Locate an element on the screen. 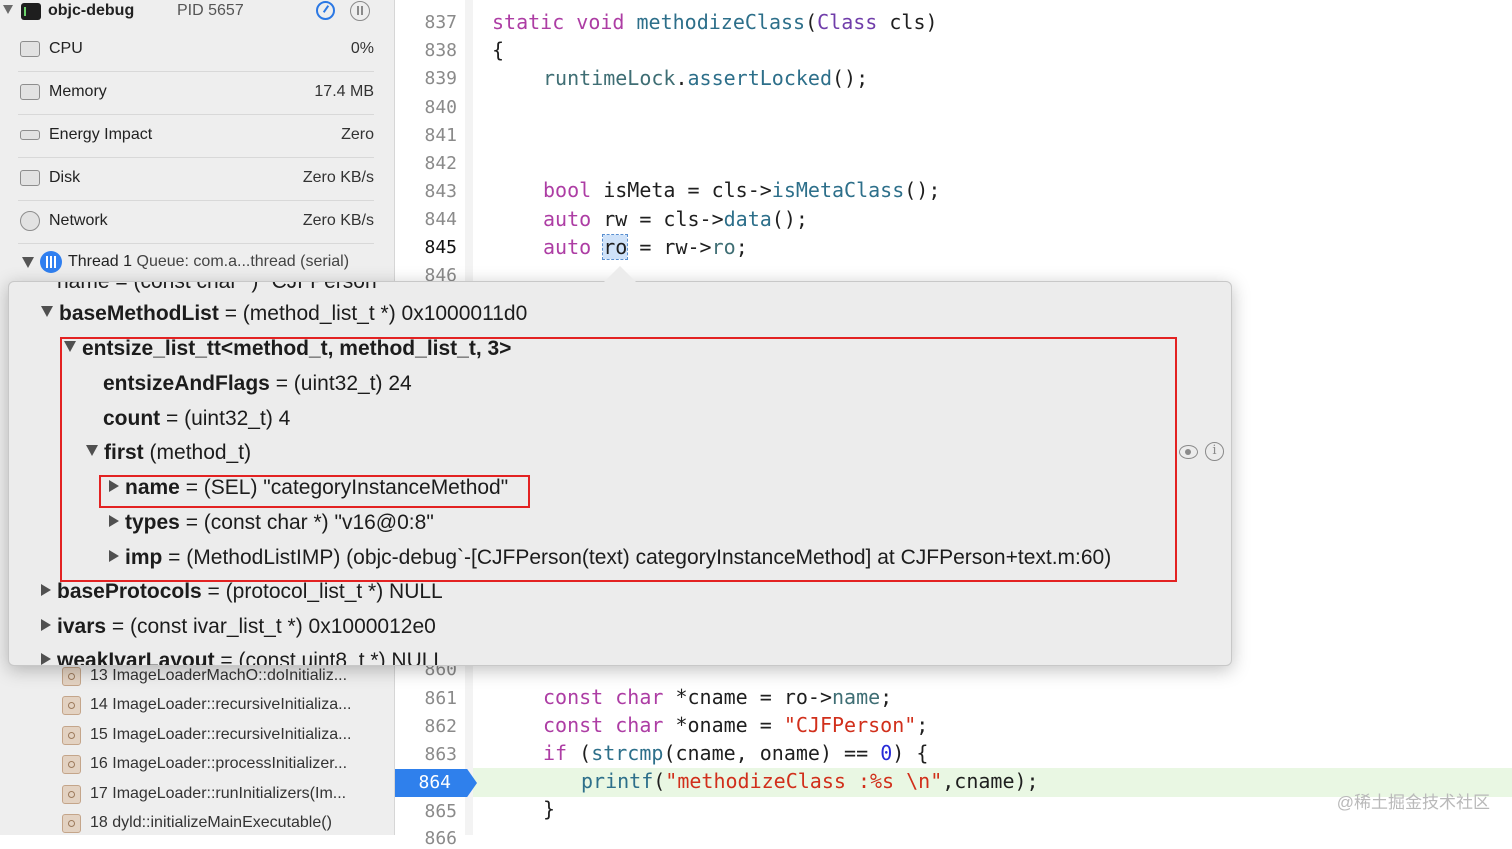 The image size is (1512, 849). code-token: "CJFPerson" is located at coordinates (850, 725).